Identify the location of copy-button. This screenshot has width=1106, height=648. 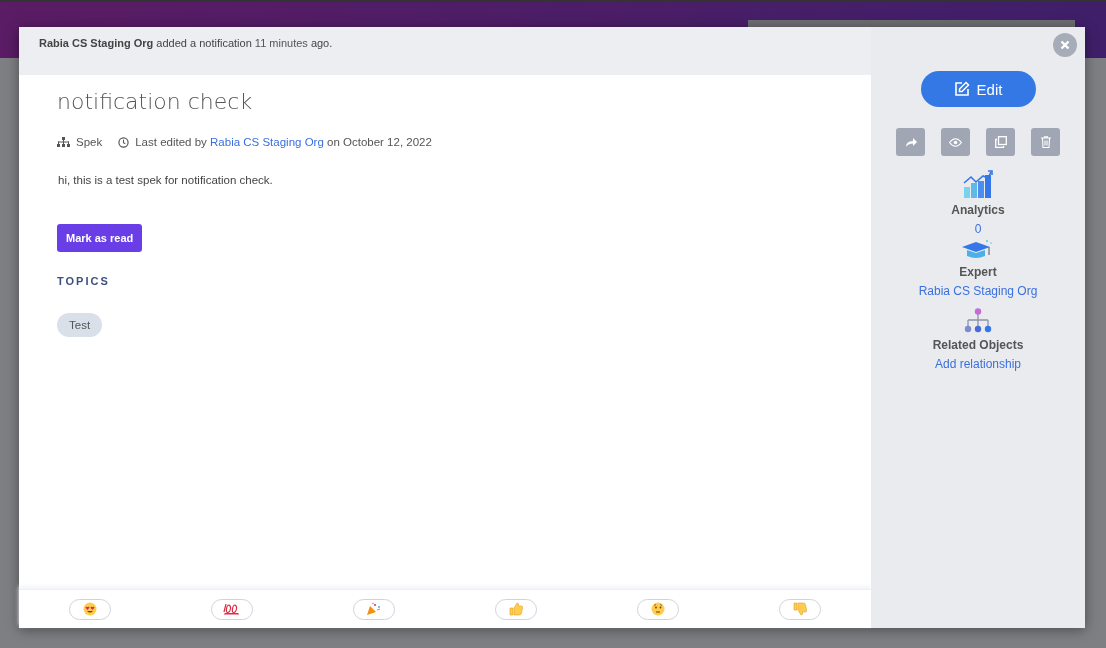
(1000, 142).